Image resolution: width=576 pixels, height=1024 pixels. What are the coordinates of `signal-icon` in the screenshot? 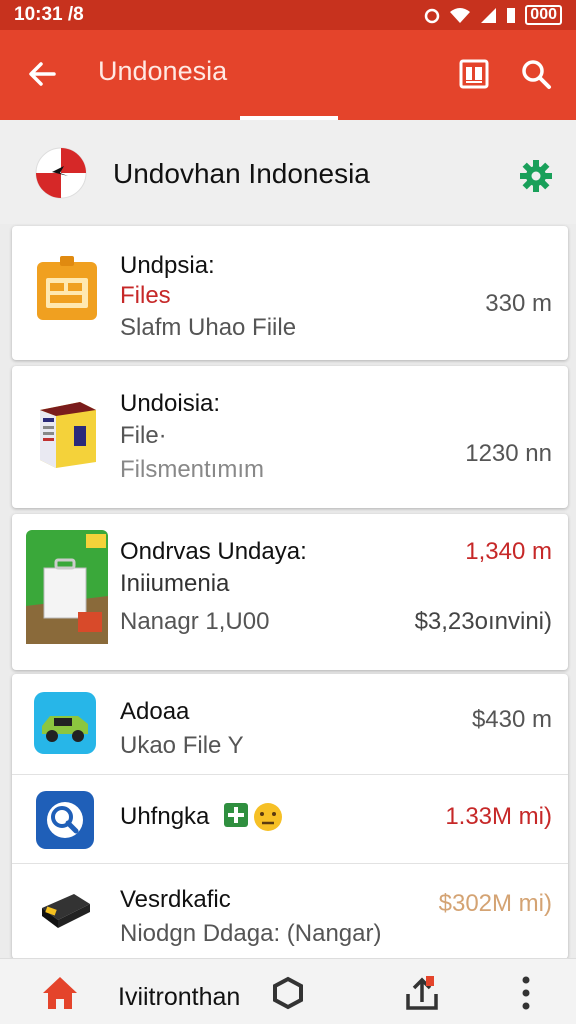 It's located at (489, 15).